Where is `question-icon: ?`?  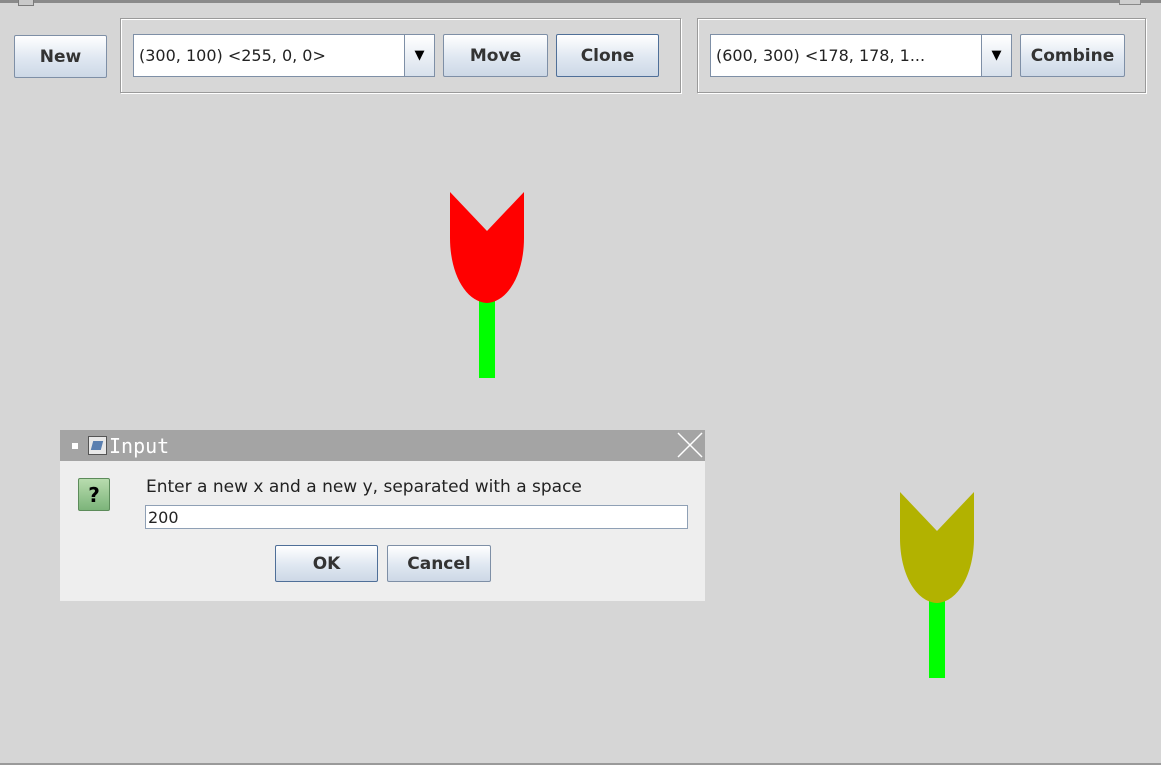
question-icon: ? is located at coordinates (94, 494).